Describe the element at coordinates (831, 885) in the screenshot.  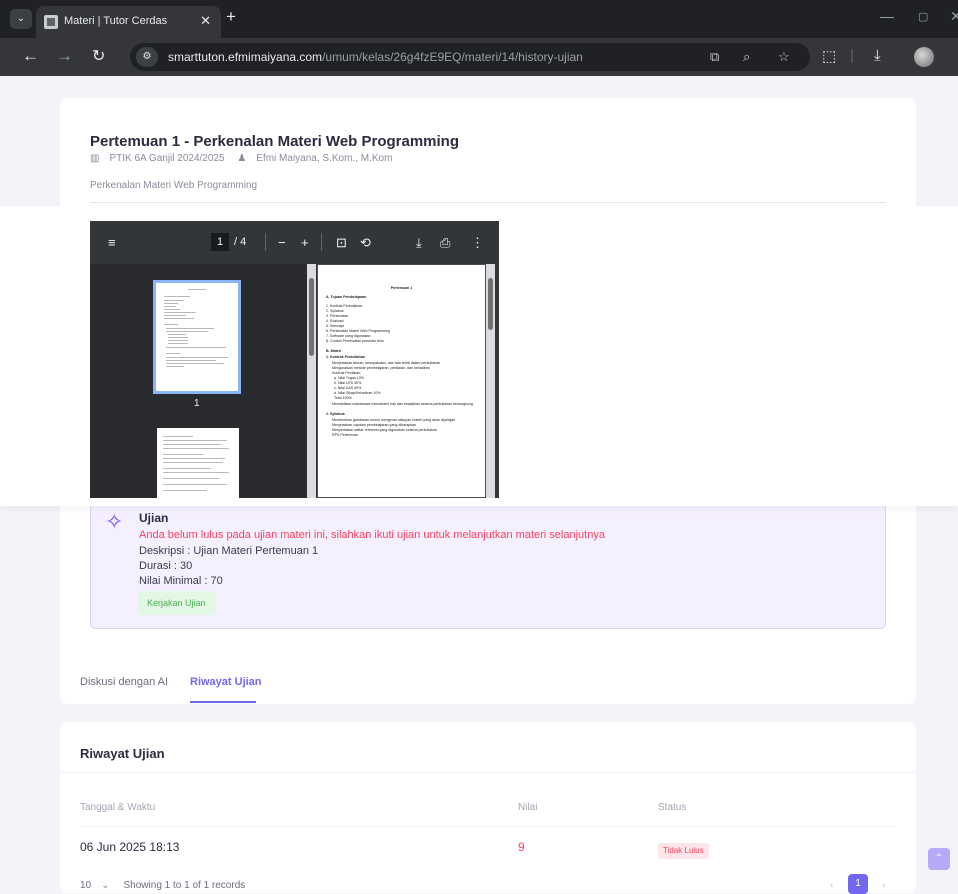
I see `prev-page-icon: ‹` at that location.